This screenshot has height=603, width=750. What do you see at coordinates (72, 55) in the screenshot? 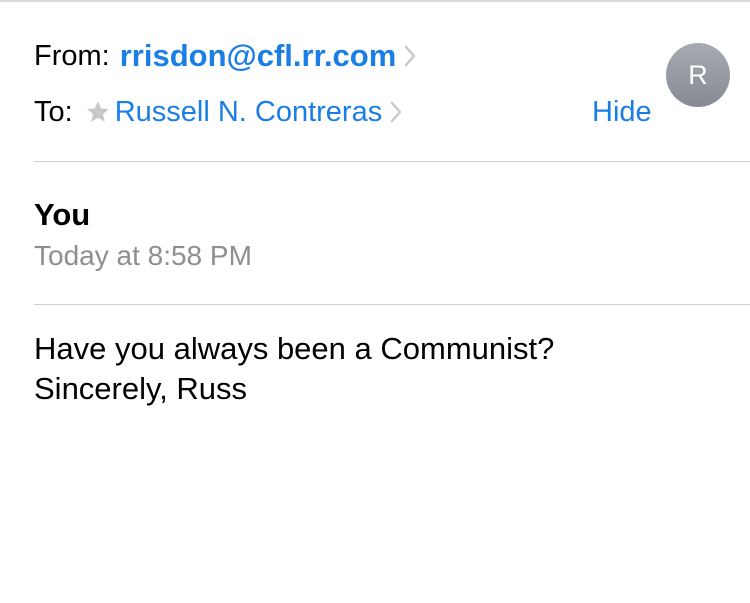
I see `from-label: From:` at bounding box center [72, 55].